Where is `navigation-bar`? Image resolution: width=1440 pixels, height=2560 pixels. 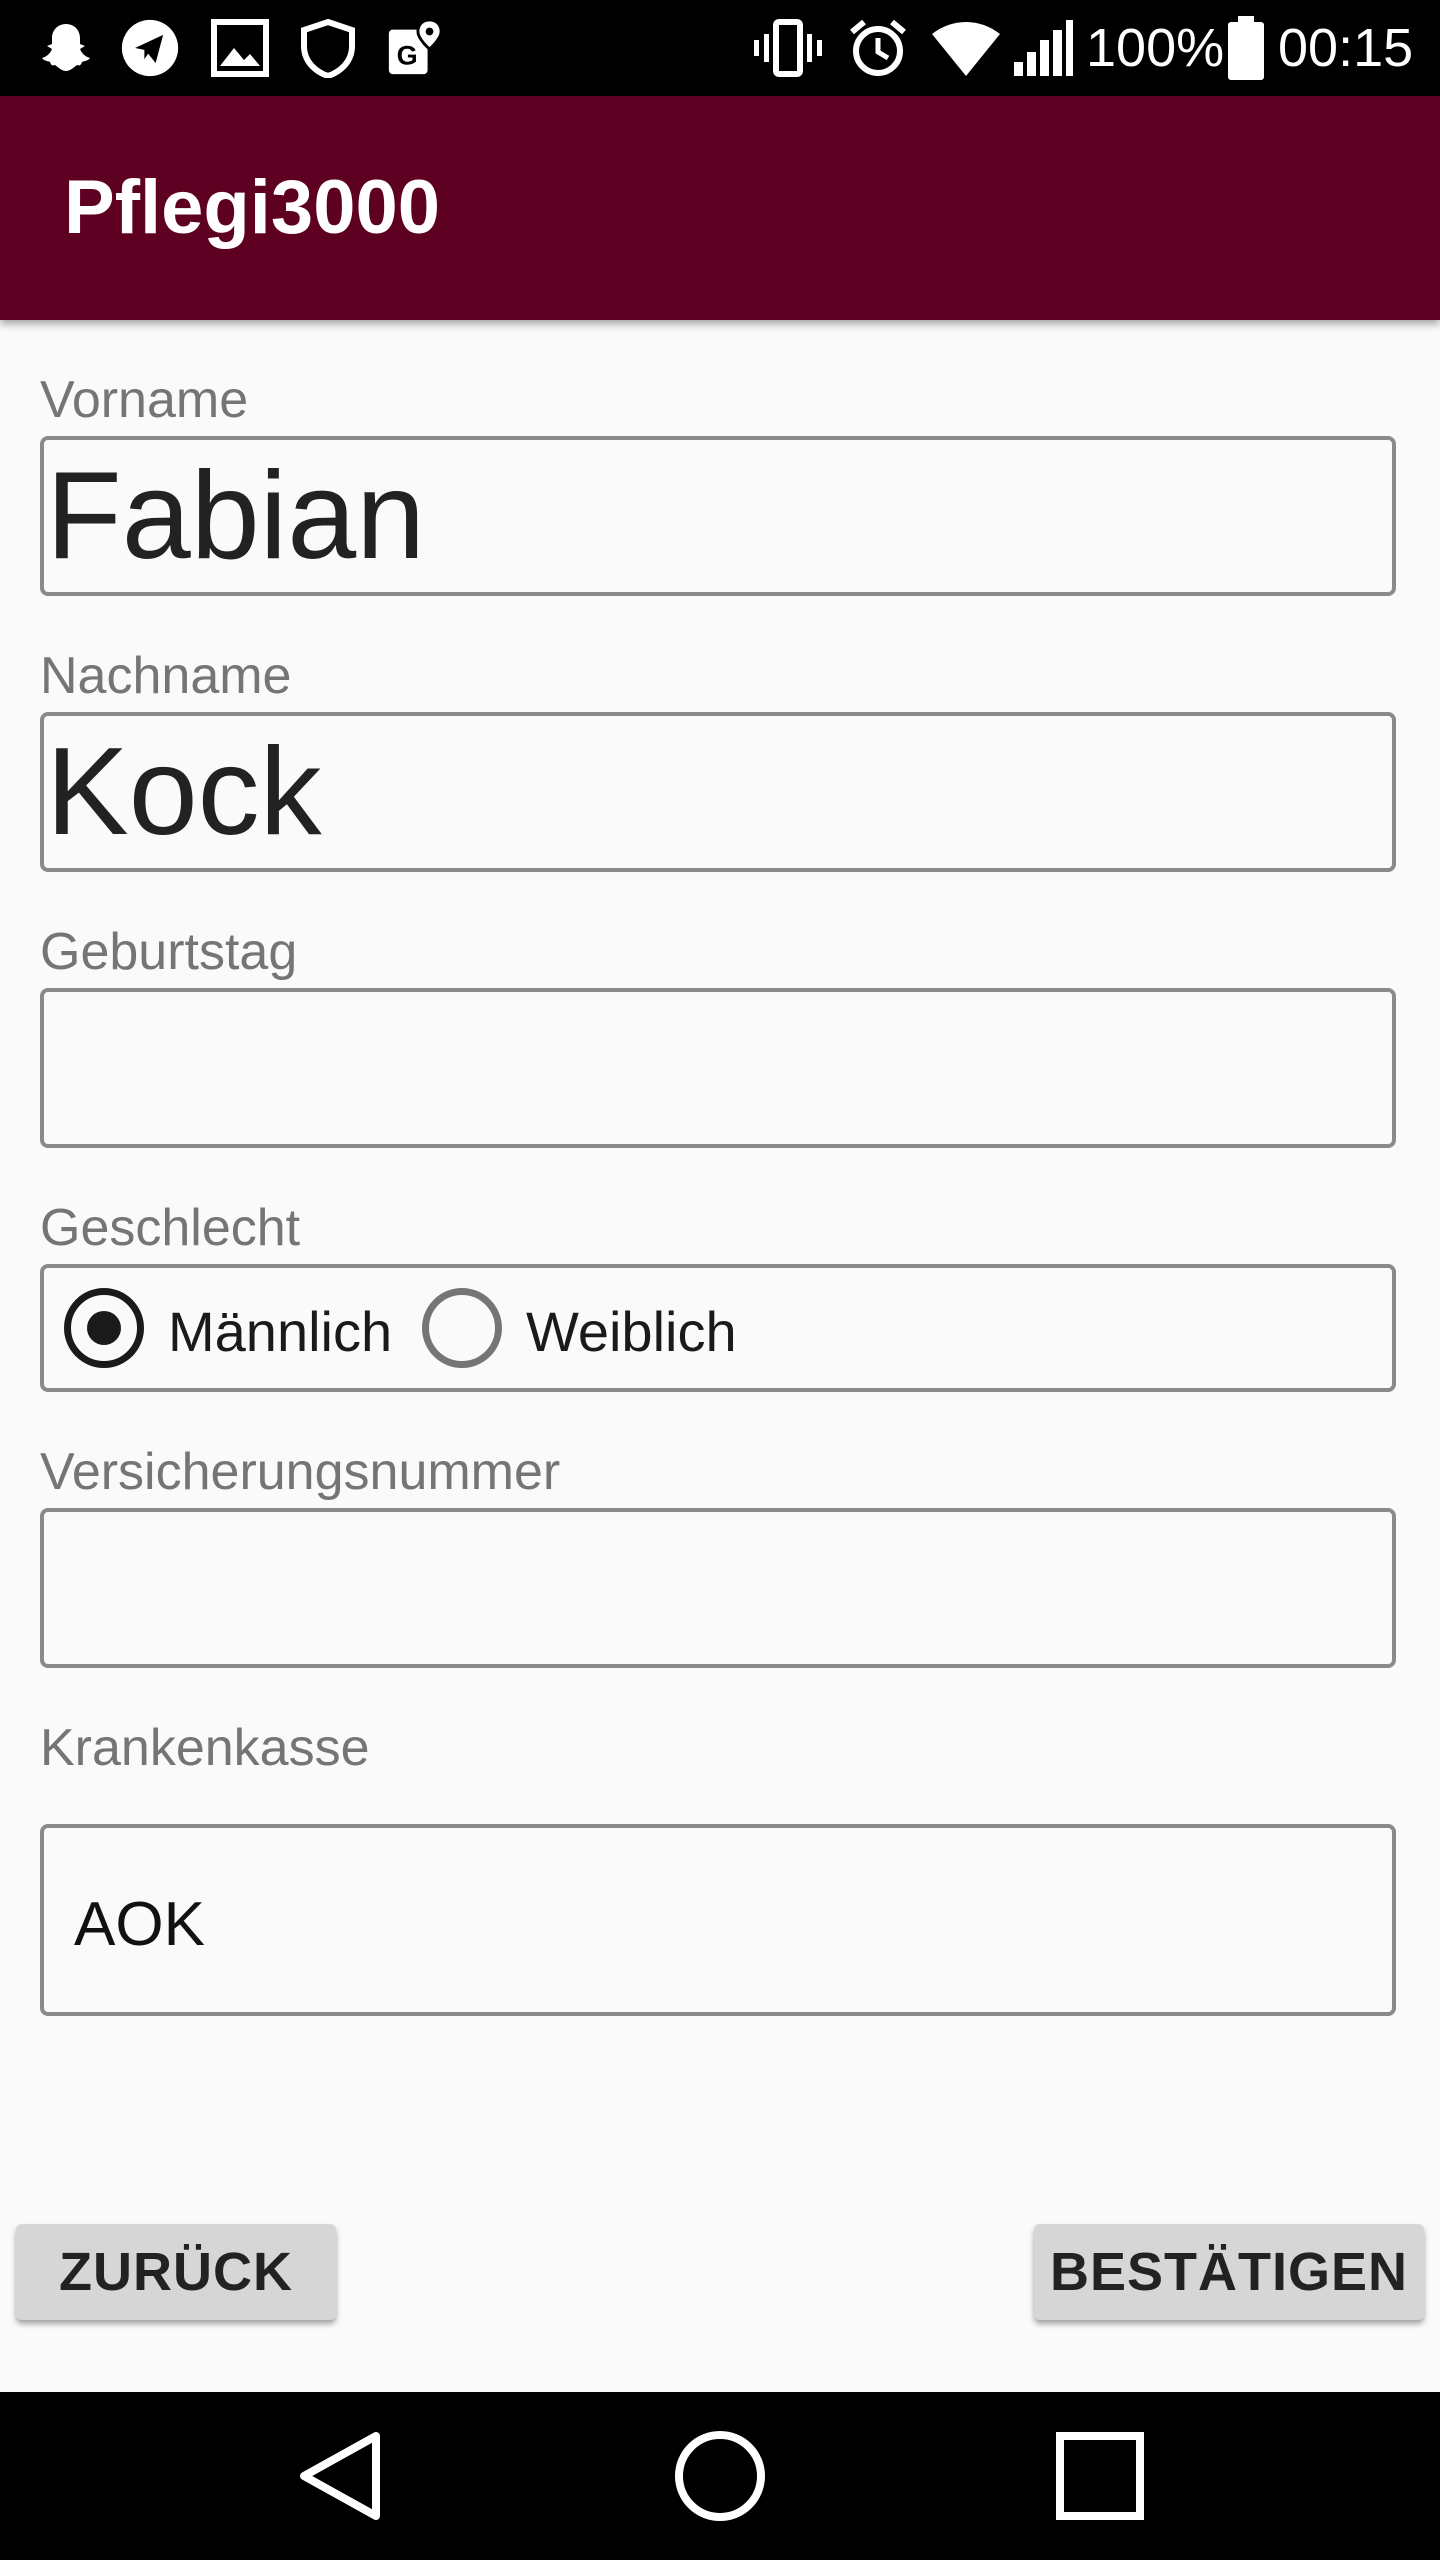
navigation-bar is located at coordinates (720, 2476).